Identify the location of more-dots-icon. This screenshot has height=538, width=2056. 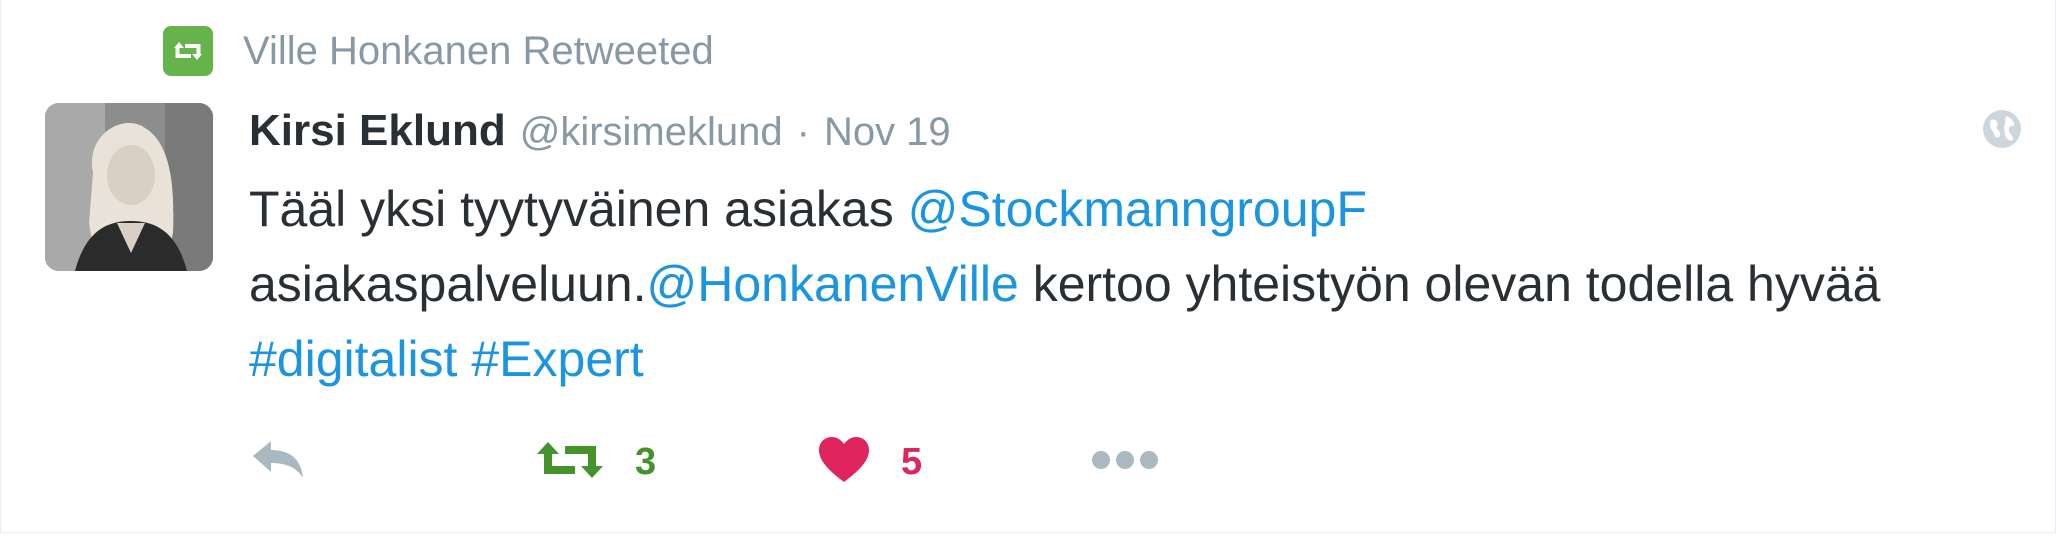
(1125, 462).